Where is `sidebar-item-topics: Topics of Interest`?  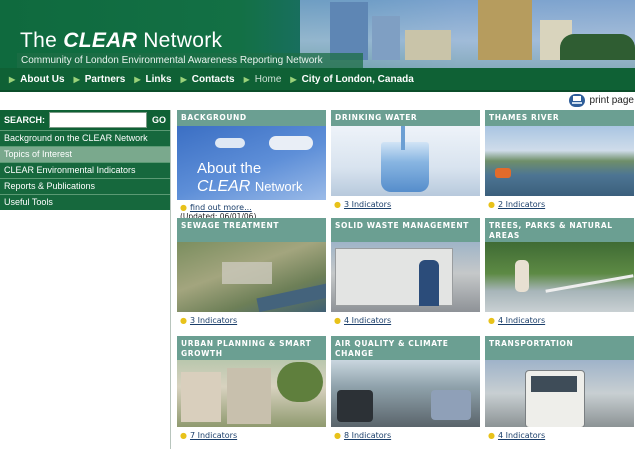 sidebar-item-topics: Topics of Interest is located at coordinates (85, 154).